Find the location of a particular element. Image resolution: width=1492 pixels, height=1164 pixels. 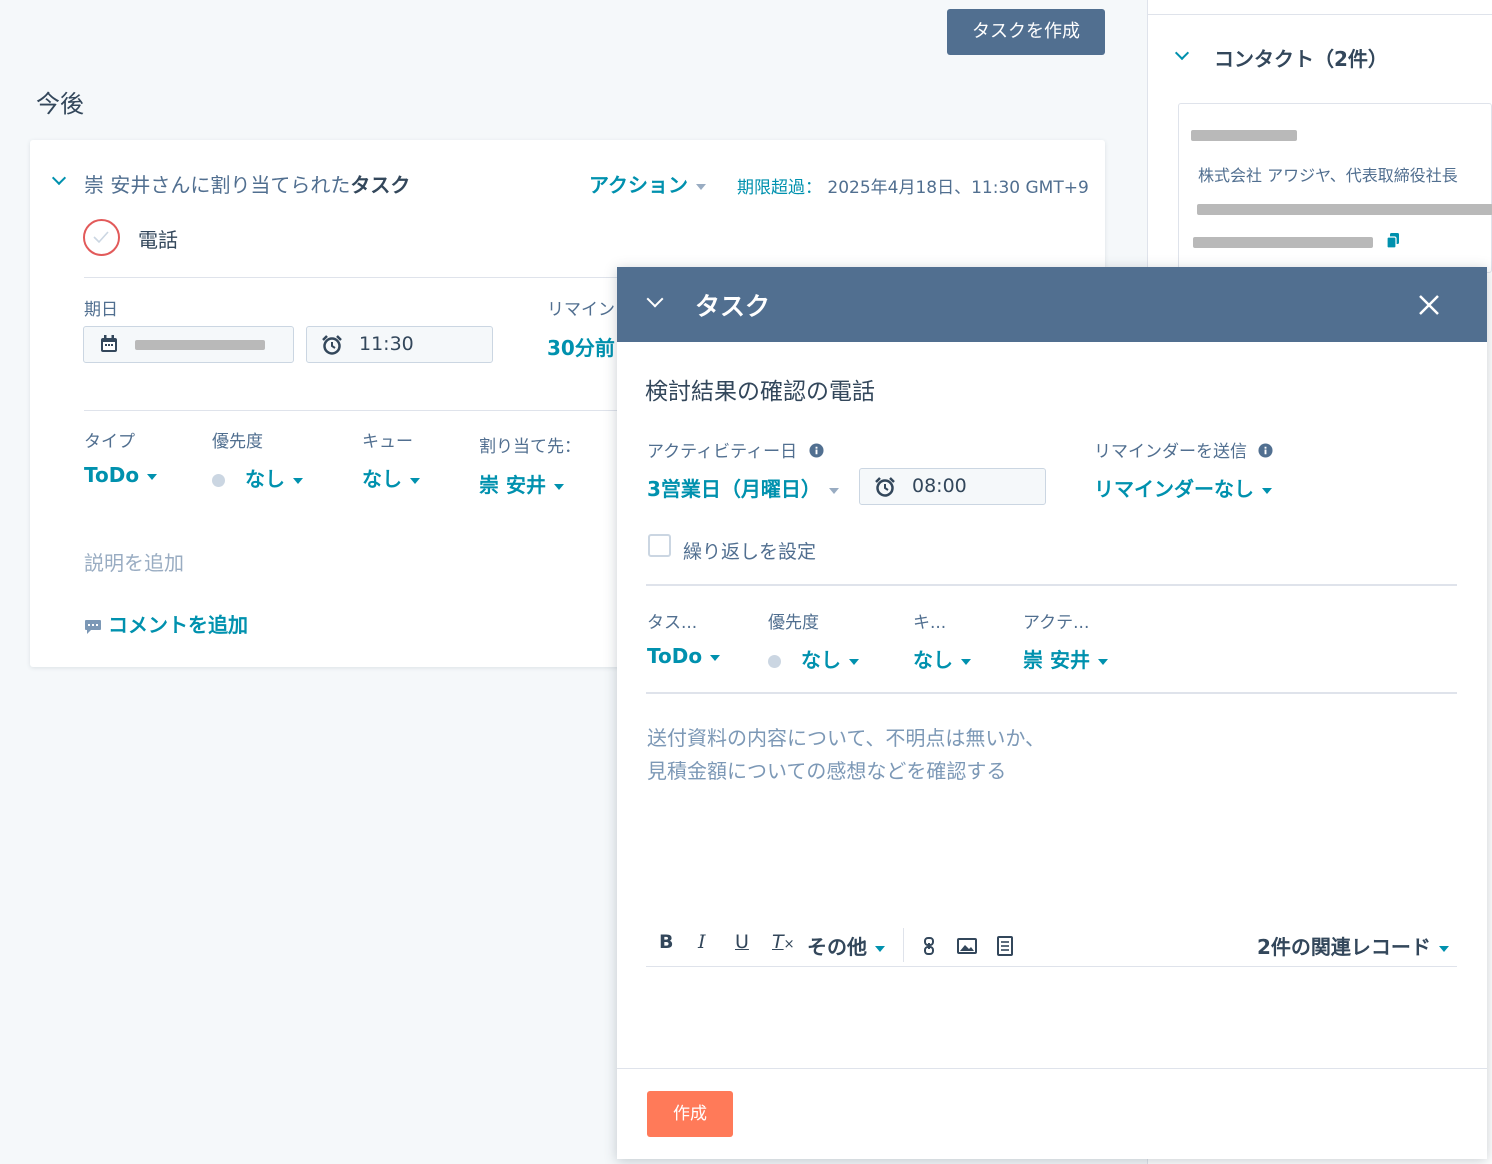

checkmark-icon is located at coordinates (101, 237).